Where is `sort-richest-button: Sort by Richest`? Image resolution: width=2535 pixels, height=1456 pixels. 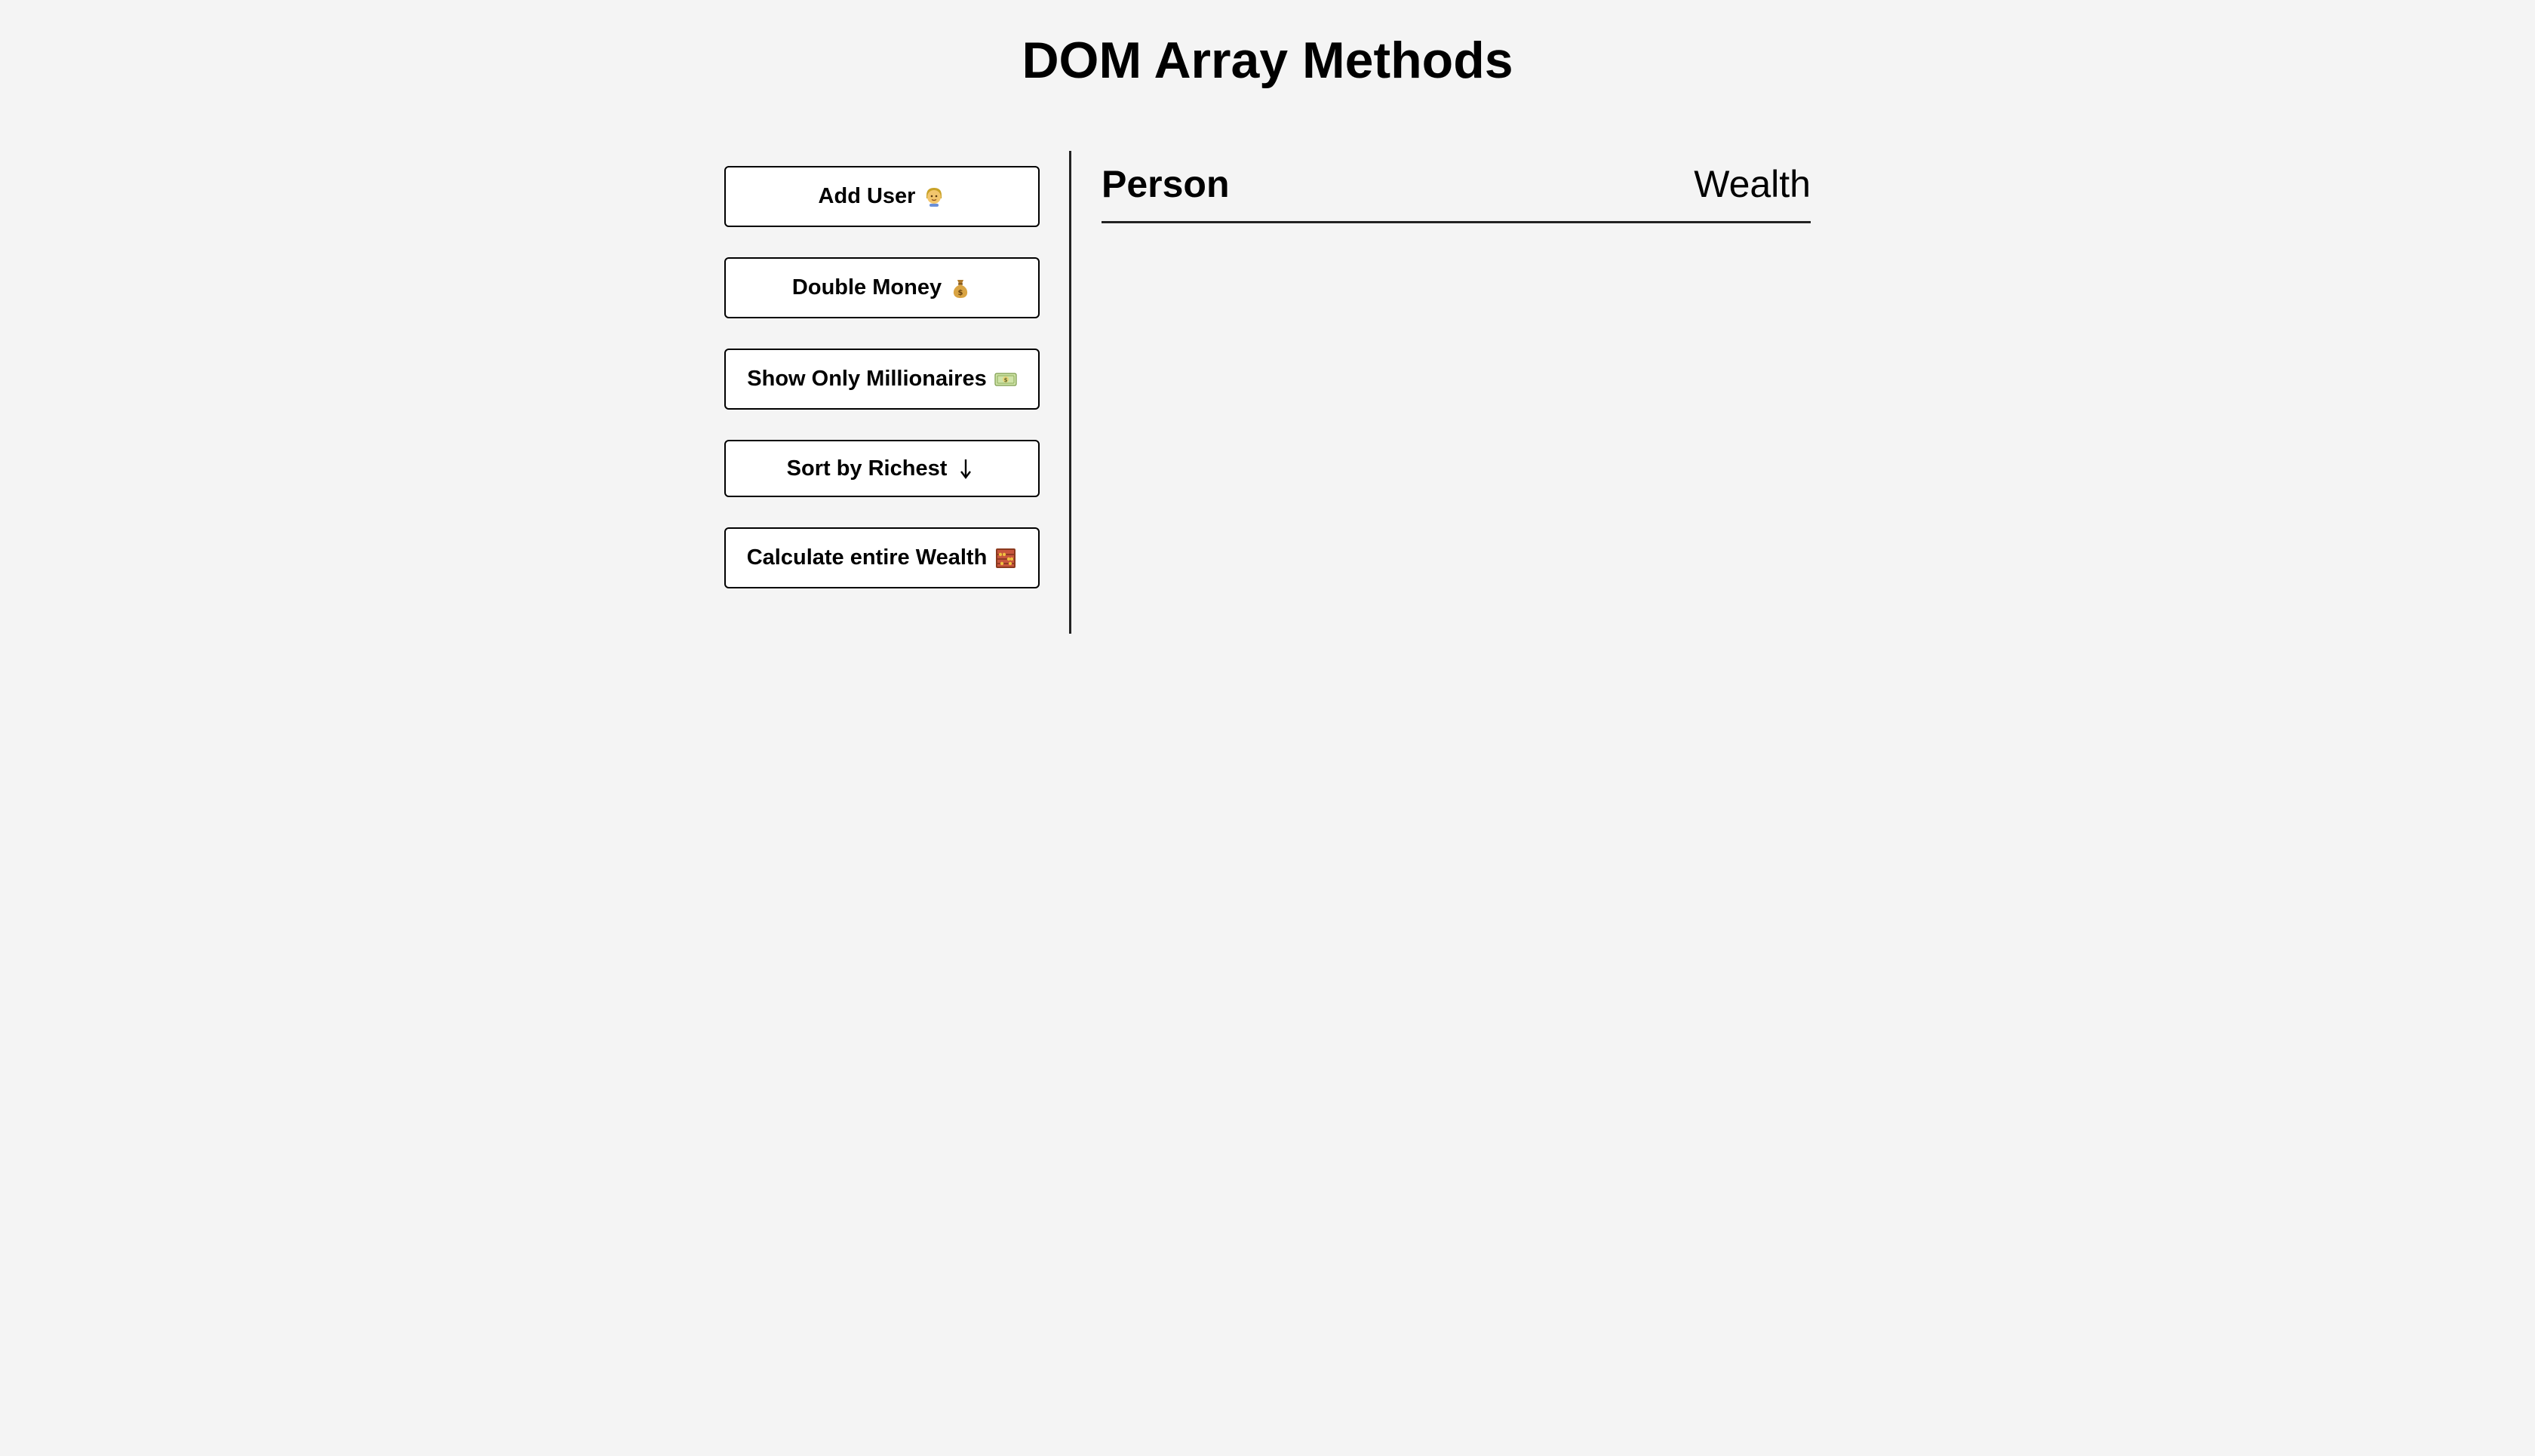 sort-richest-button: Sort by Richest is located at coordinates (882, 468).